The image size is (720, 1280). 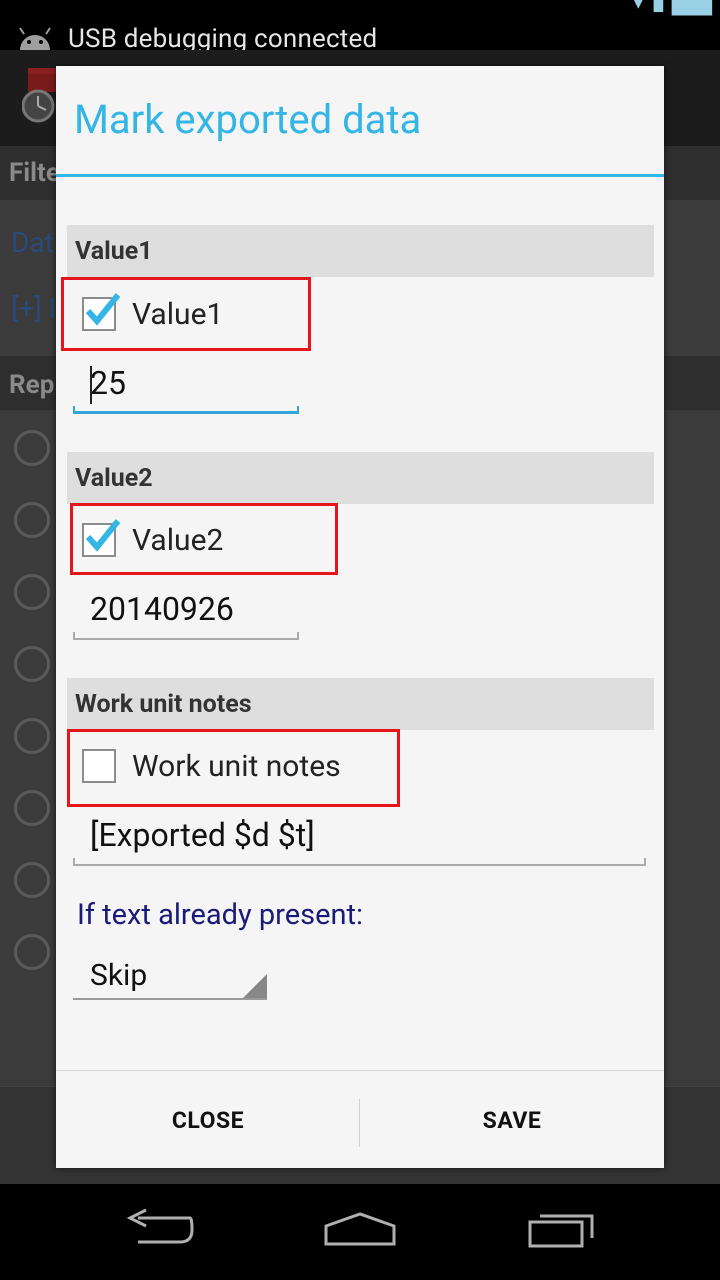 I want to click on notes-checkbox, so click(x=99, y=766).